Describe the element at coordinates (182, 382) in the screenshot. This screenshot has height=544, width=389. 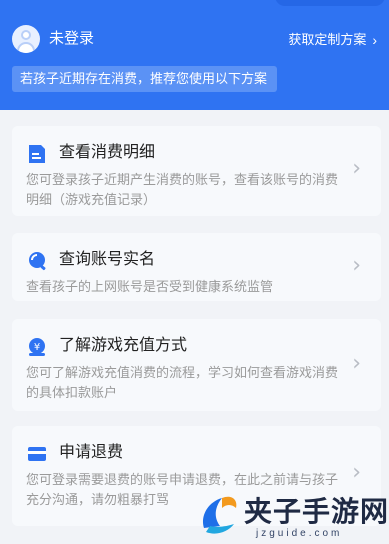
I see `card-description: 您可了解游戏充值消费的流程，学习如何查看游戏消费的具体扣款账户` at that location.